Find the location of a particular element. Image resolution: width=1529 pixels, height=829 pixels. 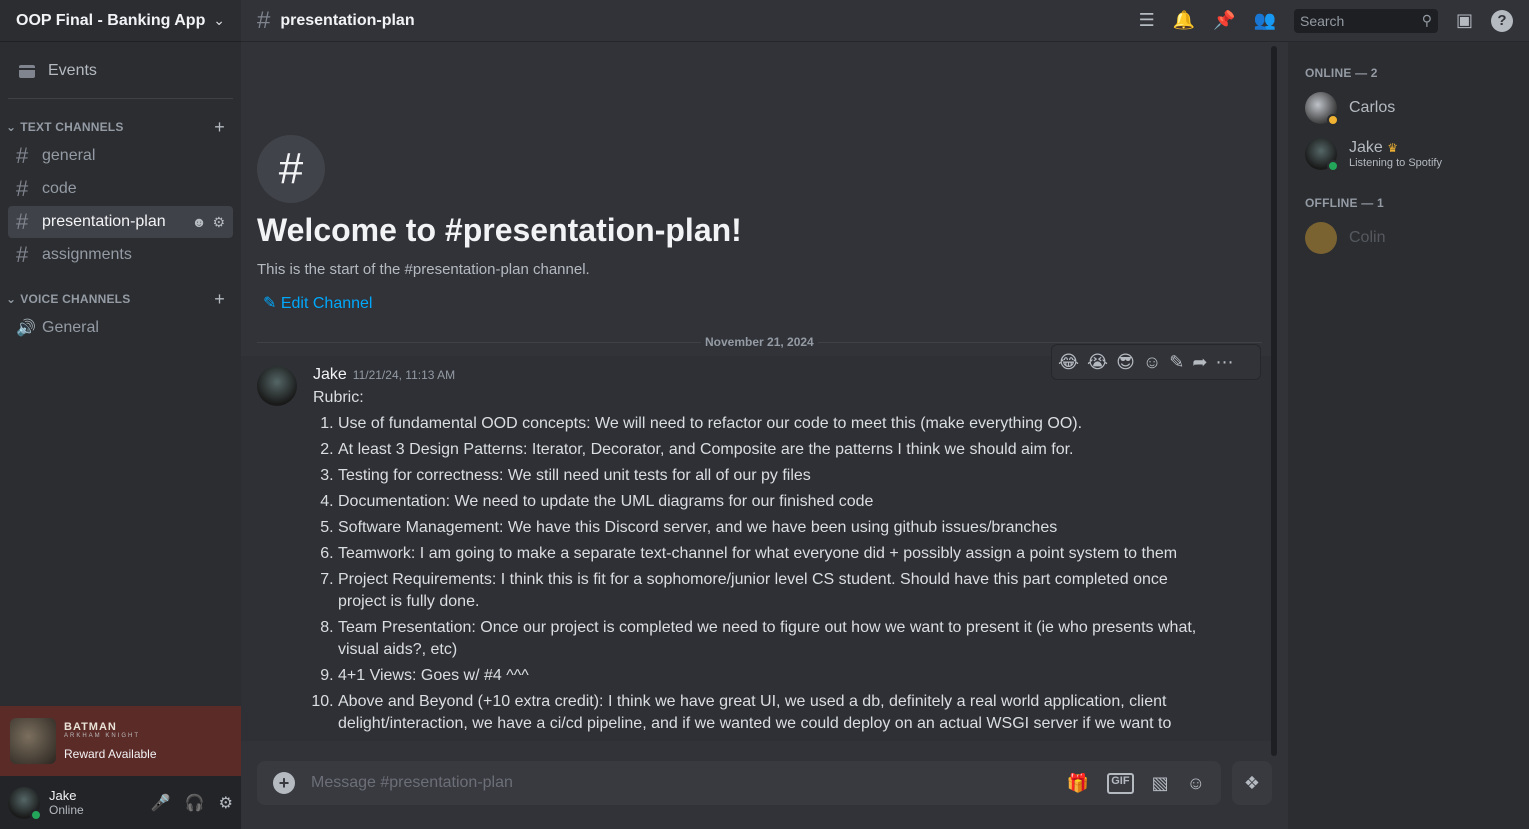

gif-icon: GIF is located at coordinates (1120, 783).